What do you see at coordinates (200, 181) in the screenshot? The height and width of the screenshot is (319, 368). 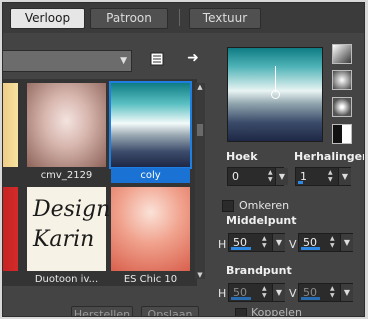 I see `gallery-scrollbar: ▲ ▼` at bounding box center [200, 181].